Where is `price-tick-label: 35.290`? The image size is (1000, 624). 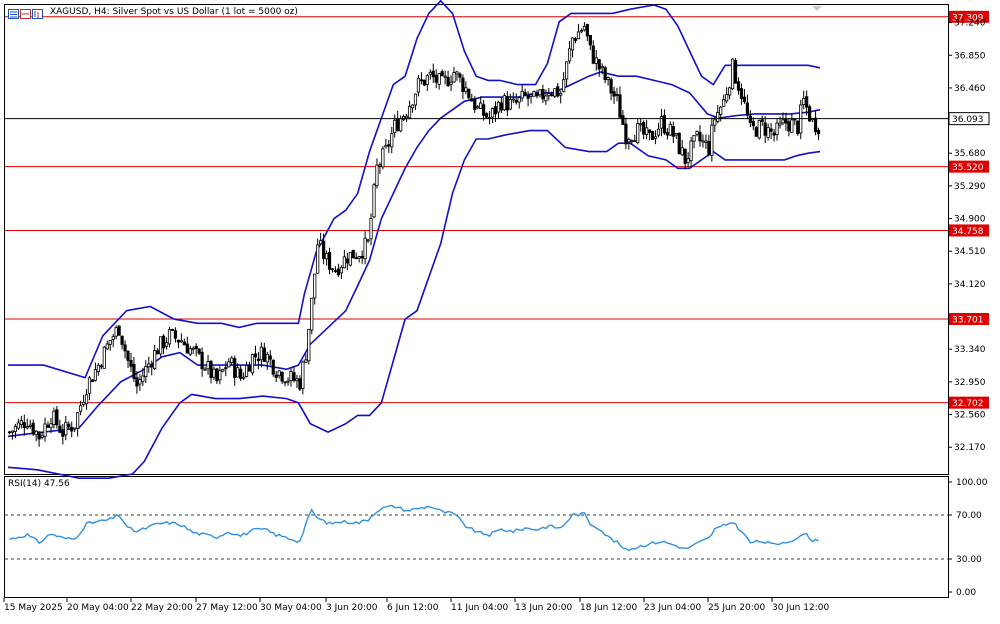
price-tick-label: 35.290 is located at coordinates (970, 187).